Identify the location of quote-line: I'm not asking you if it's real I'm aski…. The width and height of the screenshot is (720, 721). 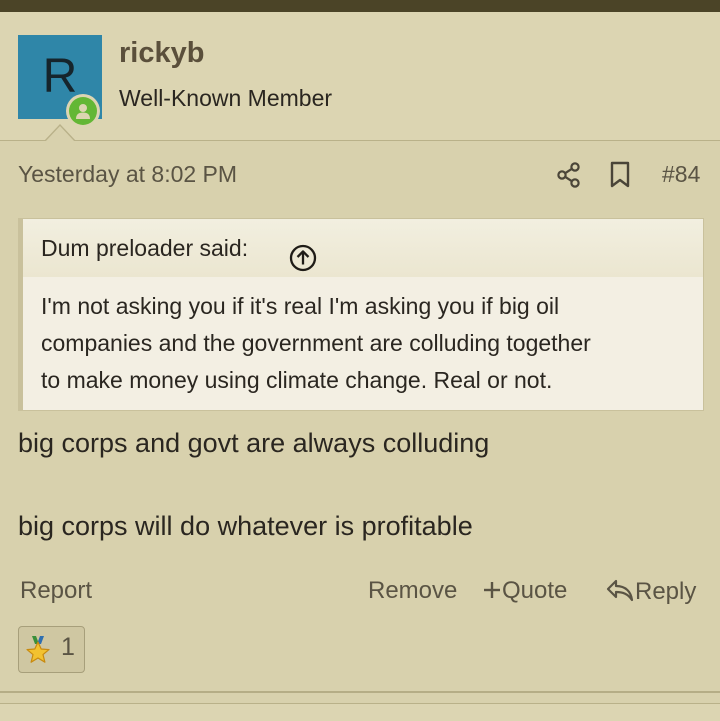
(300, 306).